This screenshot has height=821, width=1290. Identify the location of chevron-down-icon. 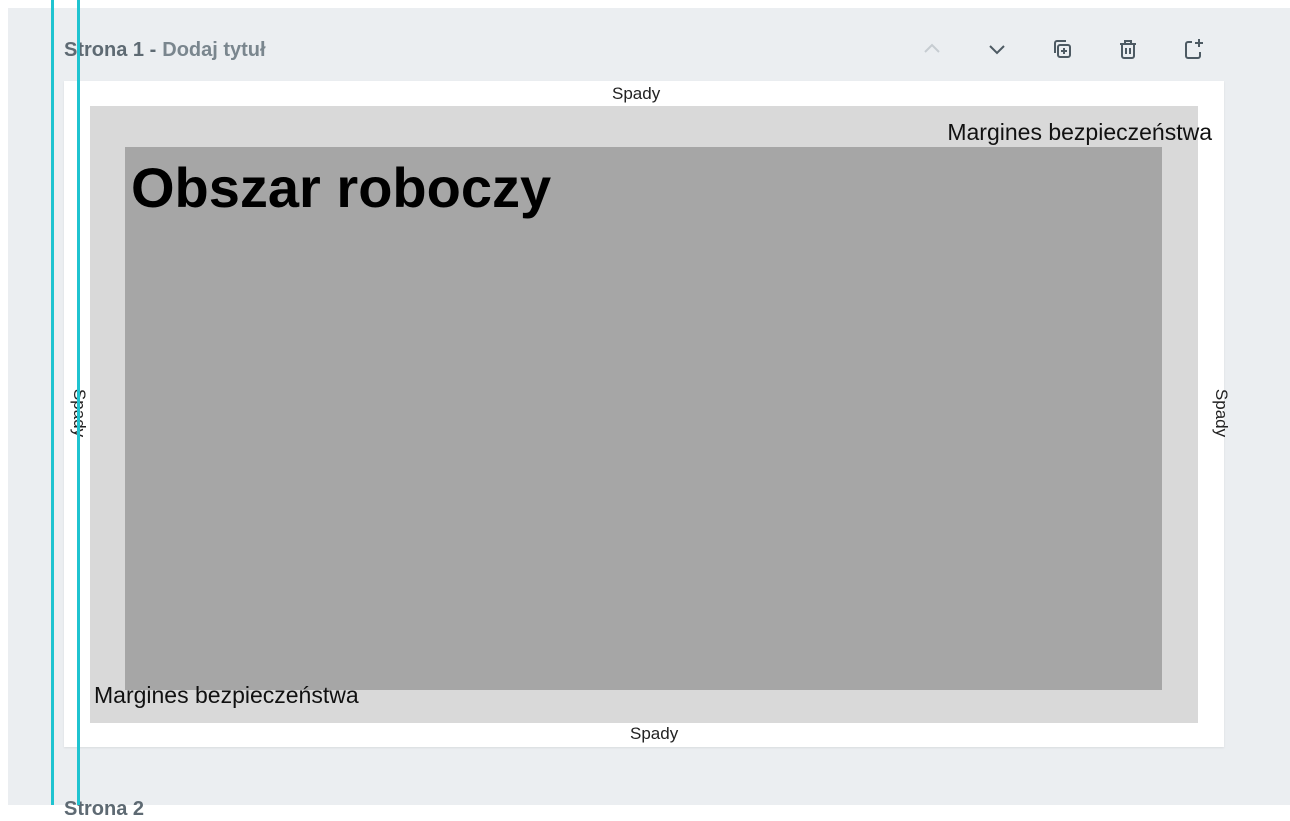
(997, 50).